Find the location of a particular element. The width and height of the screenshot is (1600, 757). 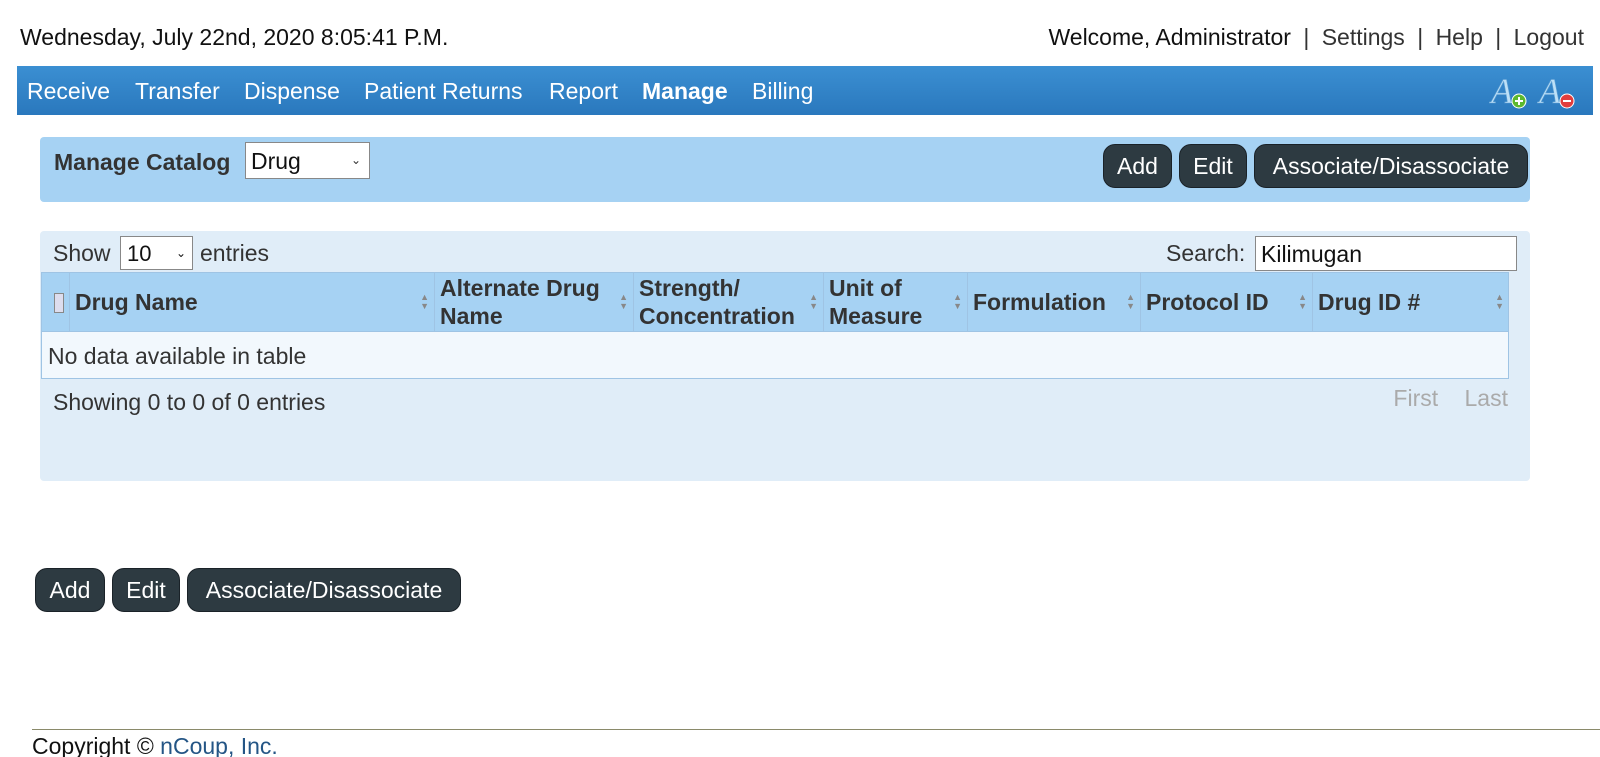

nav-transfer: Transfer is located at coordinates (177, 91).